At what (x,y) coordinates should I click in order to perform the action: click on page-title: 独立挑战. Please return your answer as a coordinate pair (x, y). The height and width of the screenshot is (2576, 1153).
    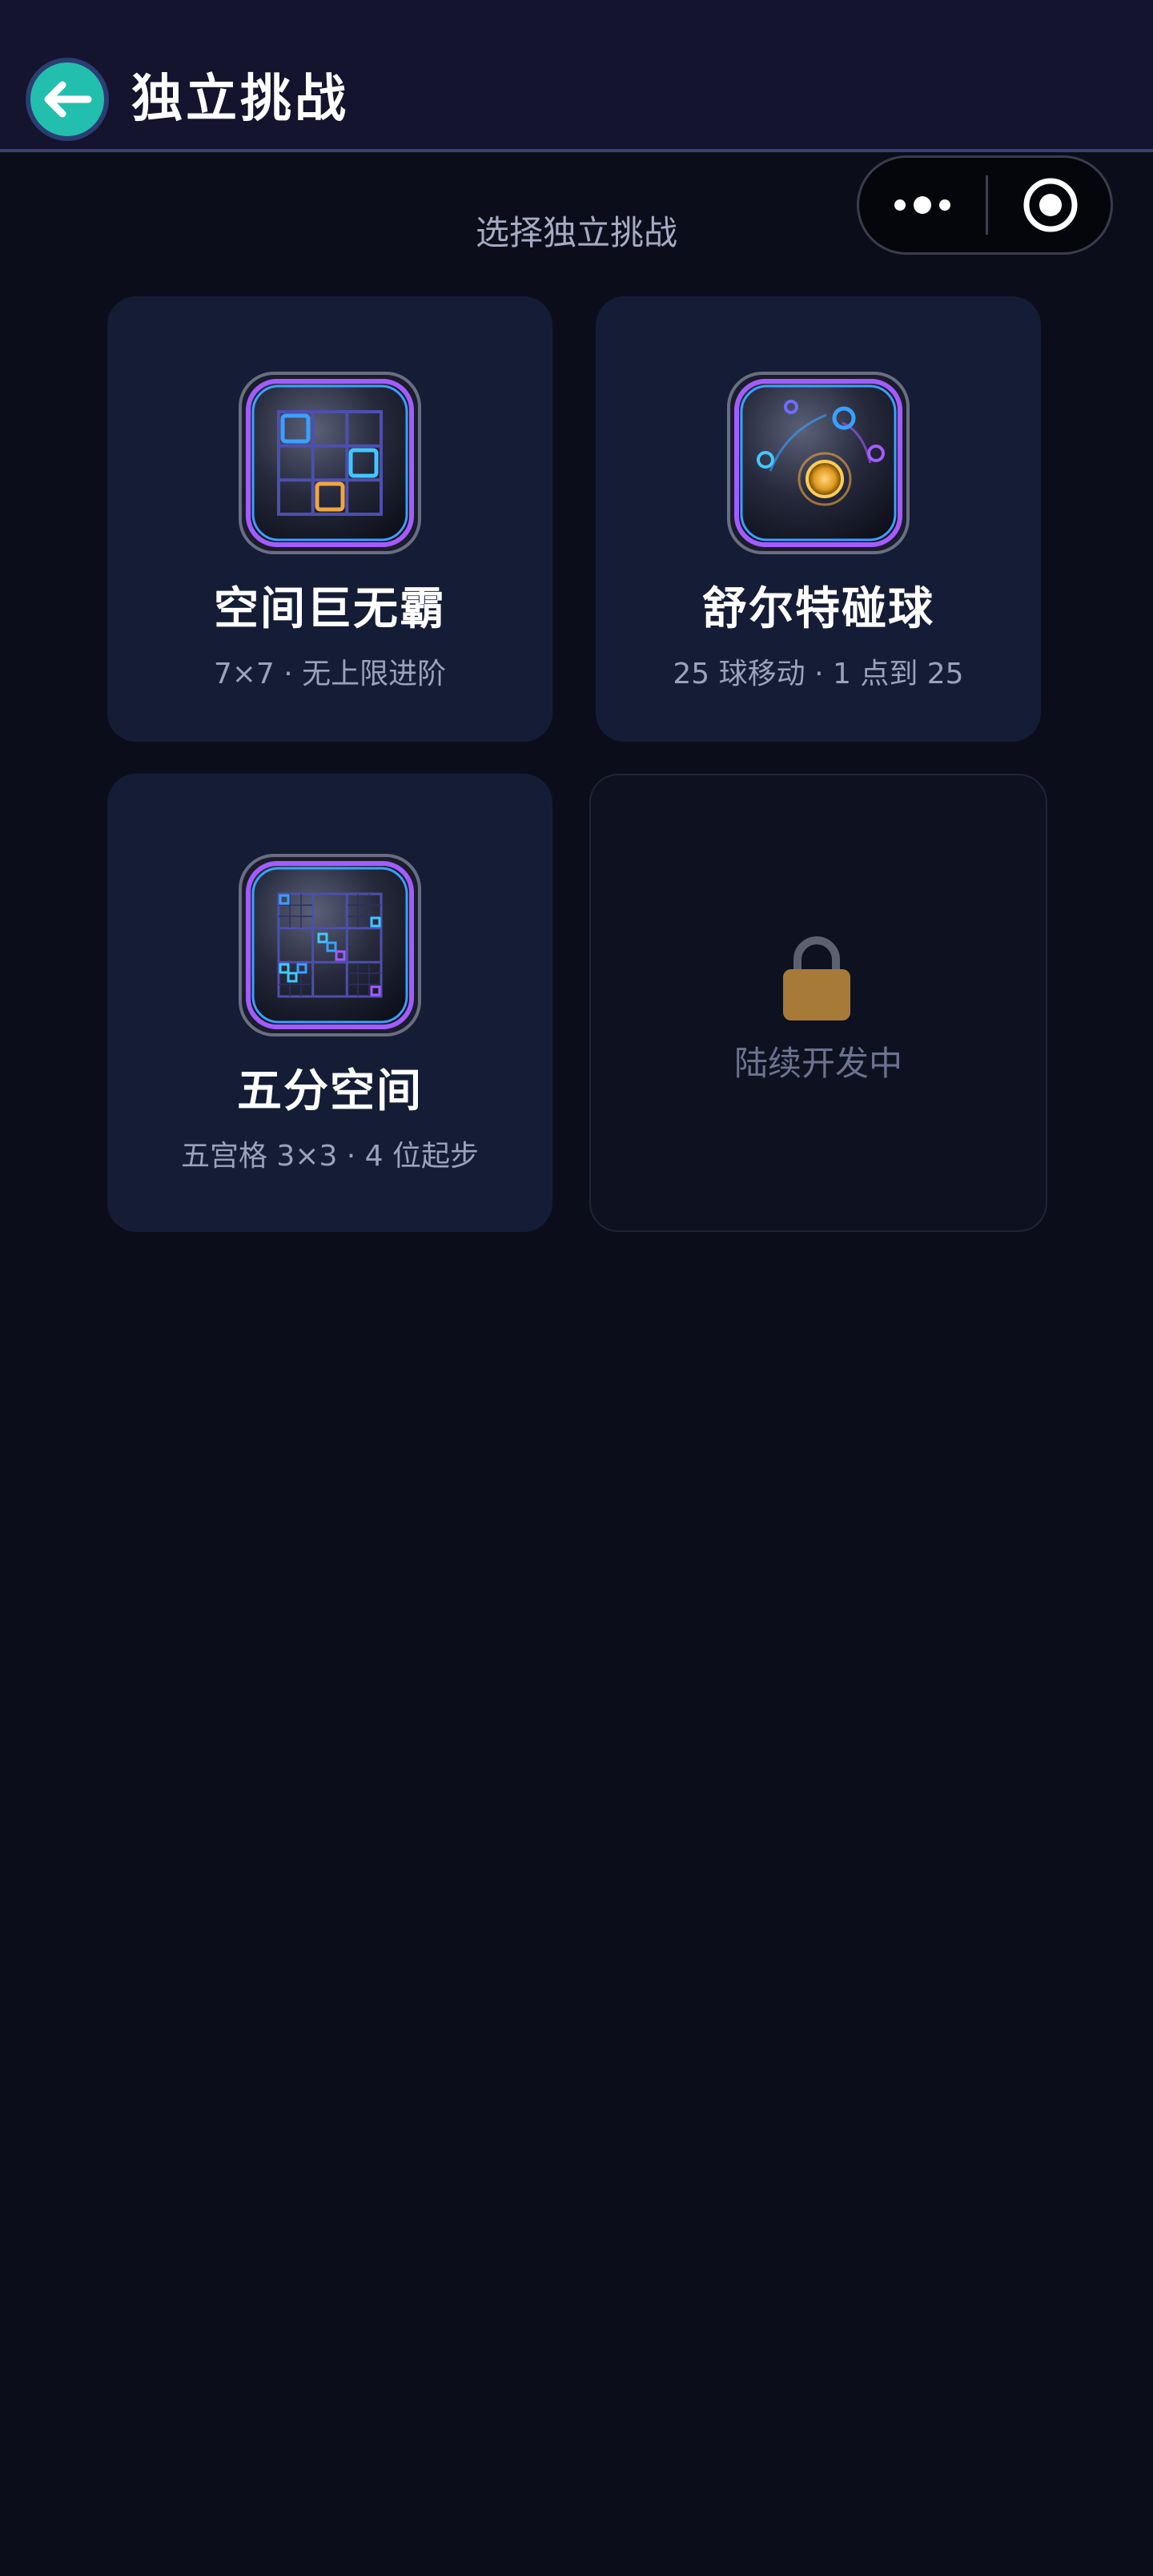
    Looking at the image, I should click on (240, 99).